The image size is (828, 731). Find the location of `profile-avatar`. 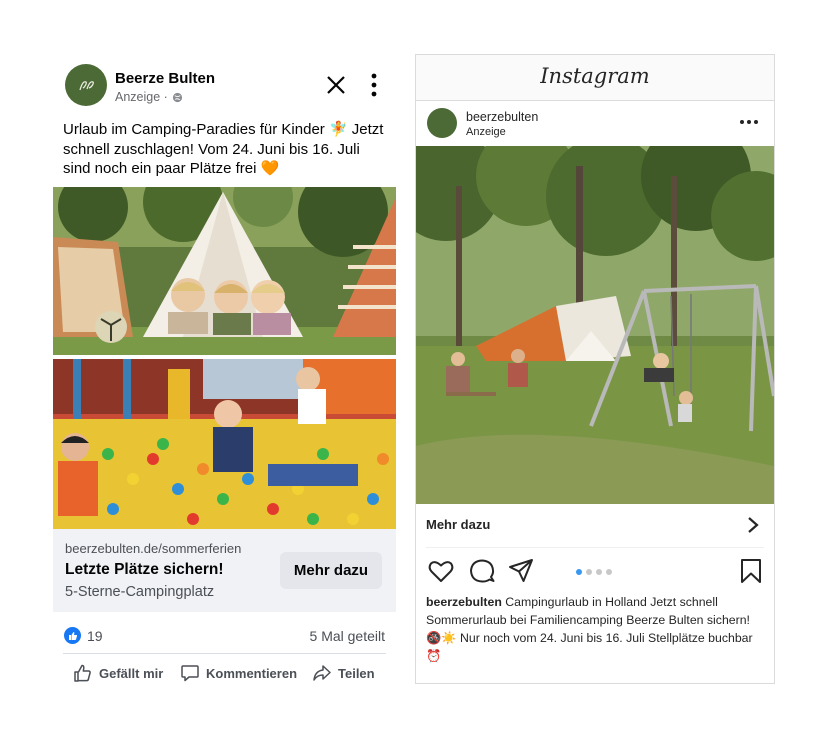

profile-avatar is located at coordinates (442, 123).